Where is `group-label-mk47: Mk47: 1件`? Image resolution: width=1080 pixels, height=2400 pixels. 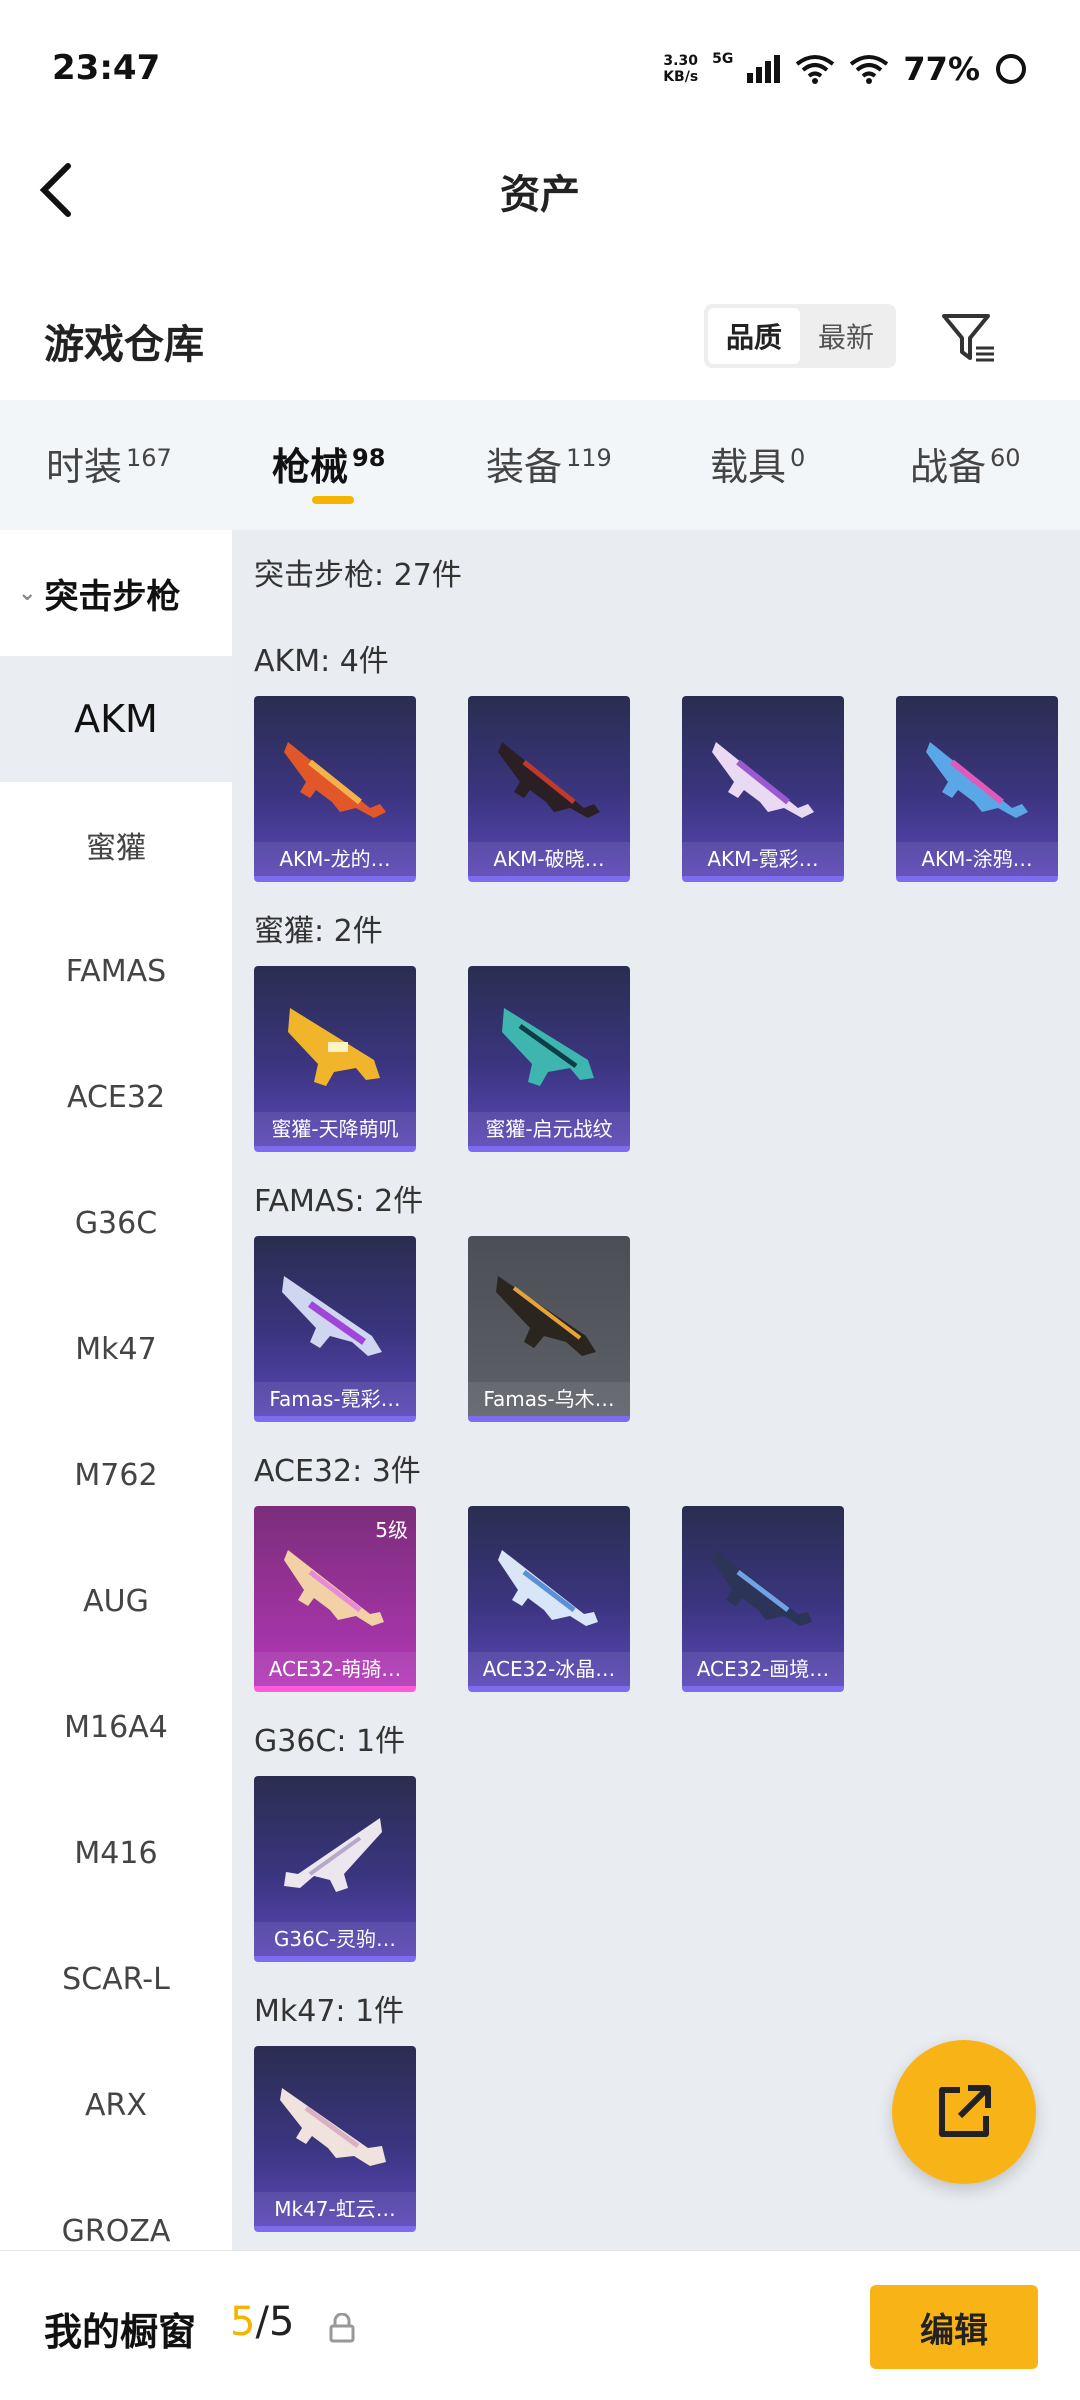 group-label-mk47: Mk47: 1件 is located at coordinates (329, 2011).